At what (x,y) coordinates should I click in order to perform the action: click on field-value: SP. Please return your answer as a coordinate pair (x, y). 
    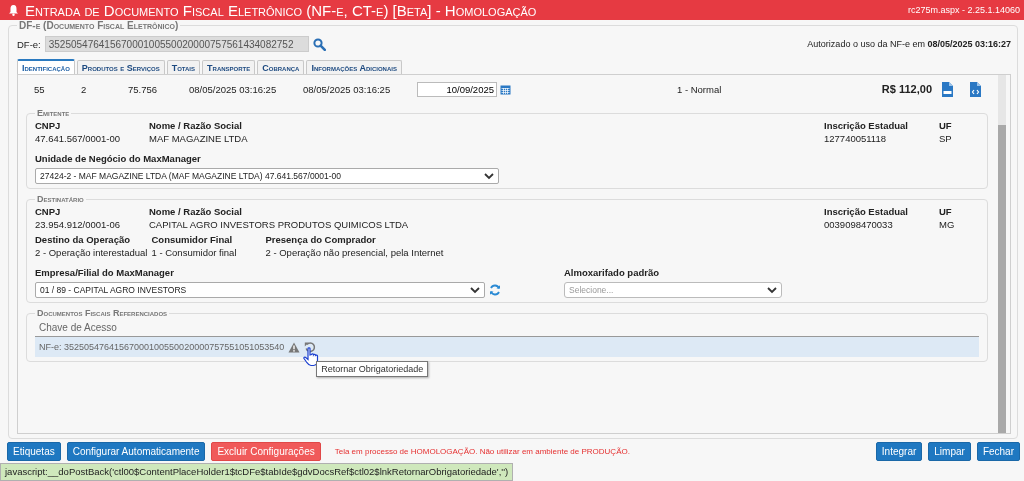
    Looking at the image, I should click on (946, 138).